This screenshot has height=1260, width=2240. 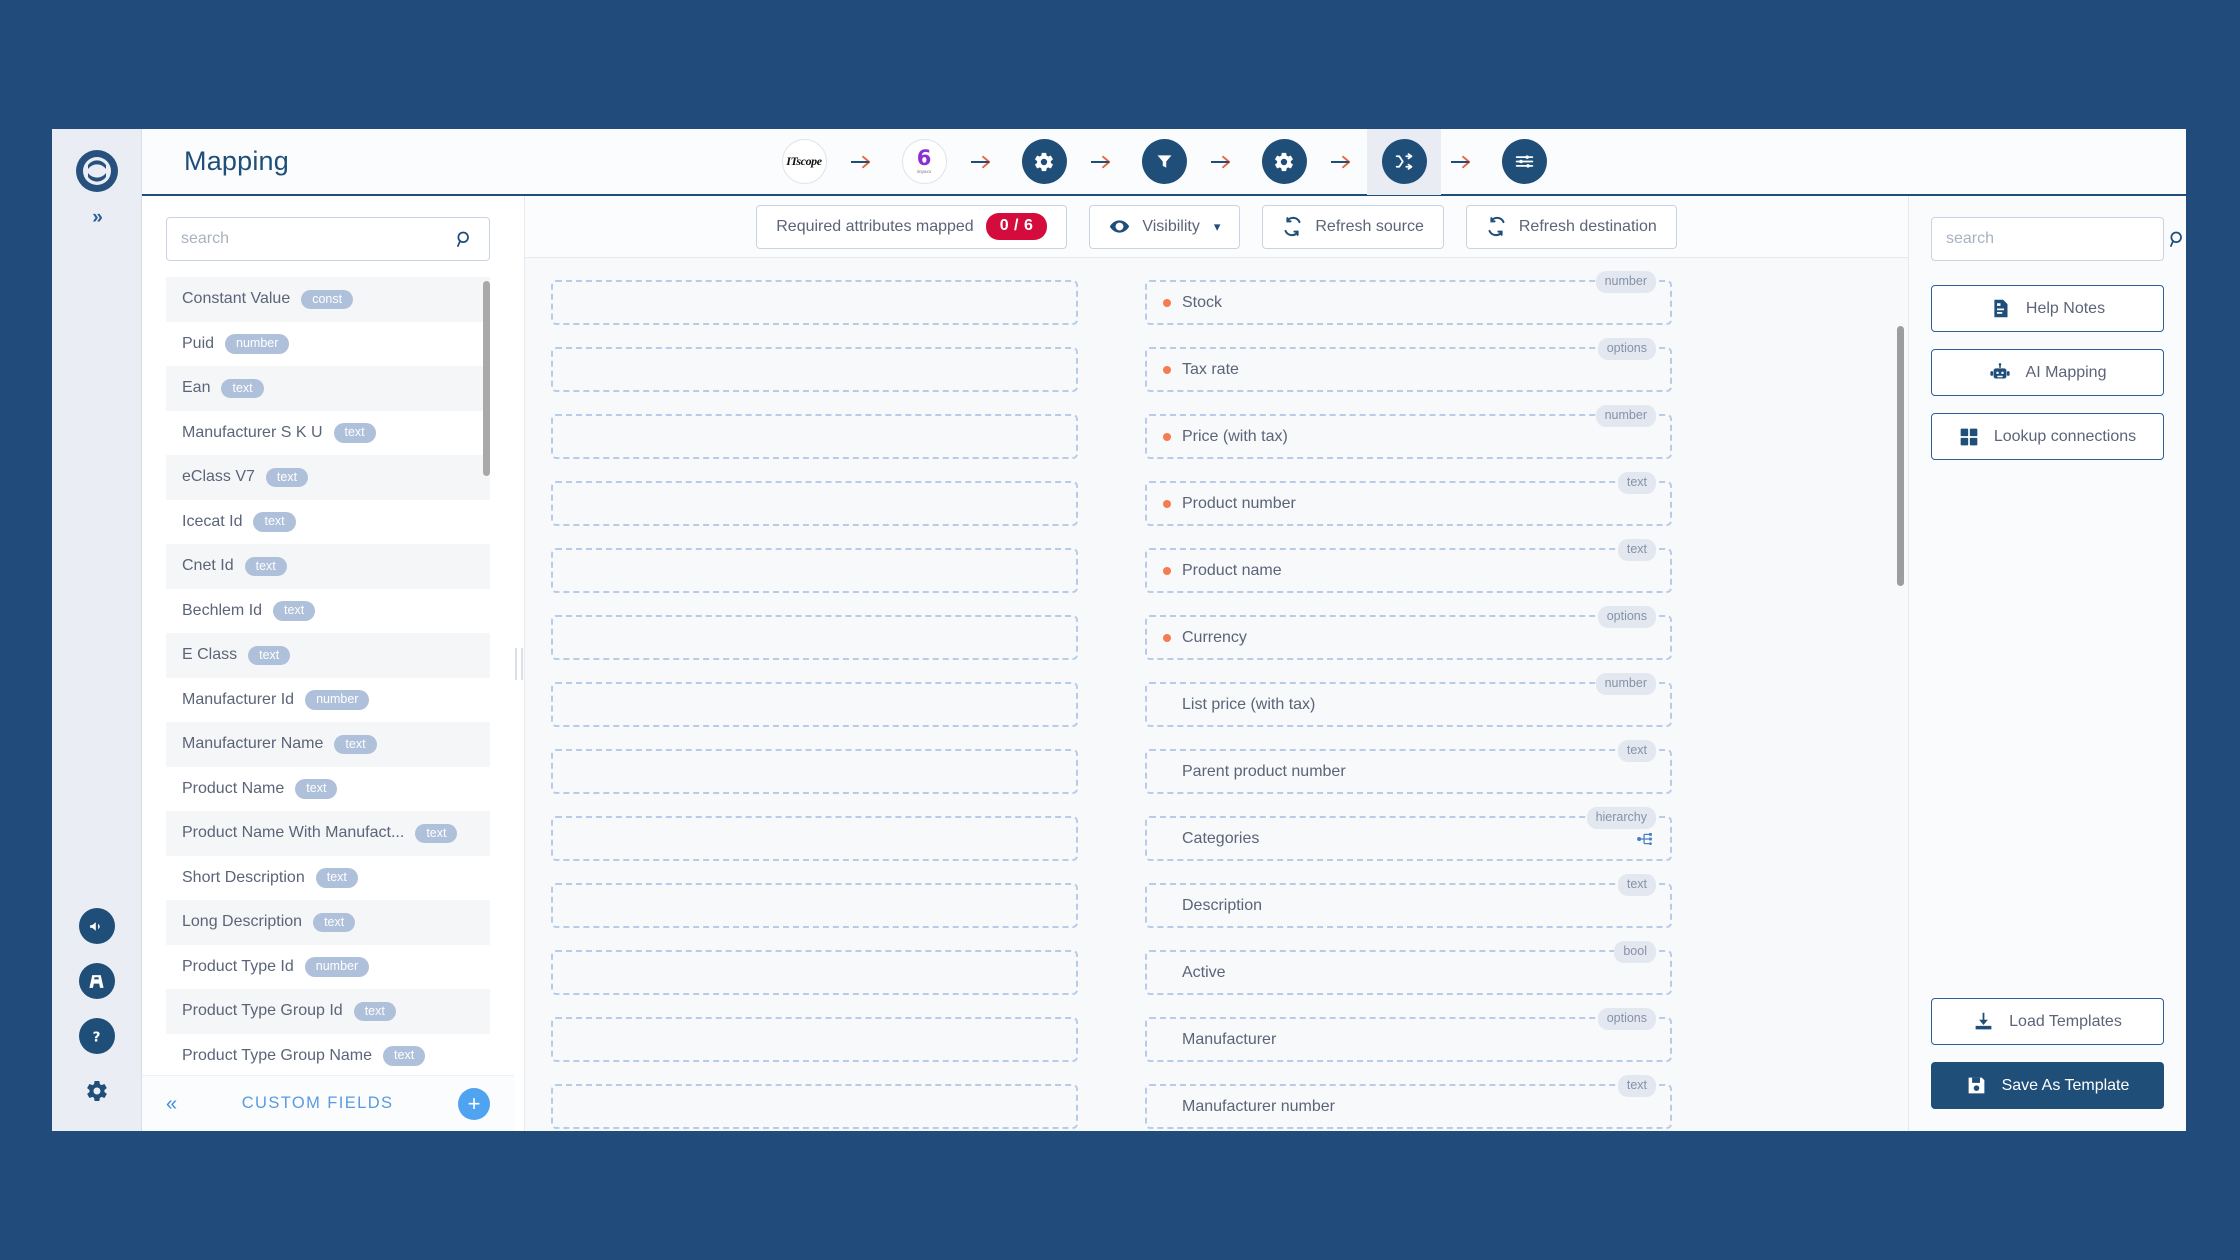 What do you see at coordinates (328, 344) in the screenshot?
I see `source-field-row: Puid number` at bounding box center [328, 344].